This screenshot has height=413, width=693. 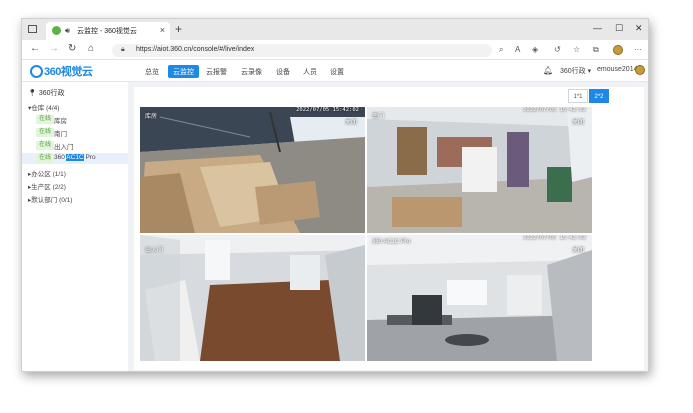 I want to click on lock-icon: 🔒︎, so click(x=123, y=49).